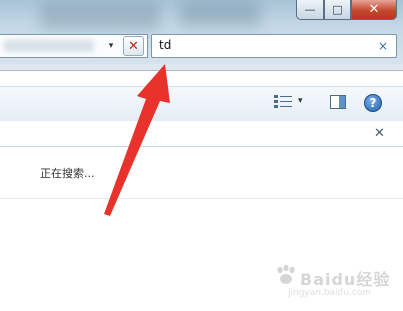 The image size is (403, 311). Describe the element at coordinates (330, 293) in the screenshot. I see `watermark-url: jingyan.baidu.com` at that location.